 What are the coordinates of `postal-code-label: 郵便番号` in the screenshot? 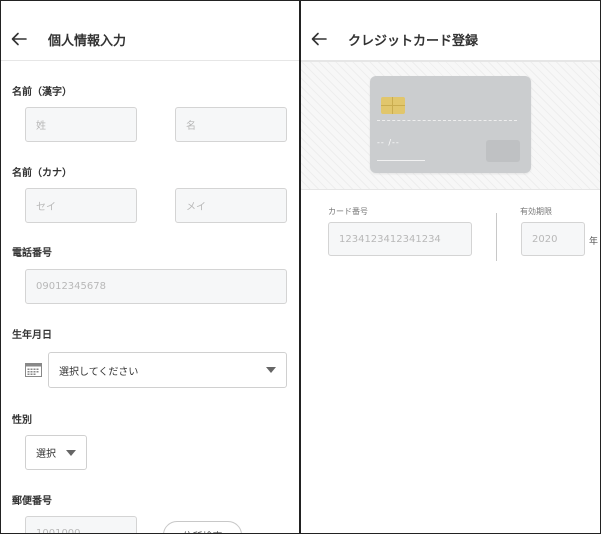 It's located at (32, 501).